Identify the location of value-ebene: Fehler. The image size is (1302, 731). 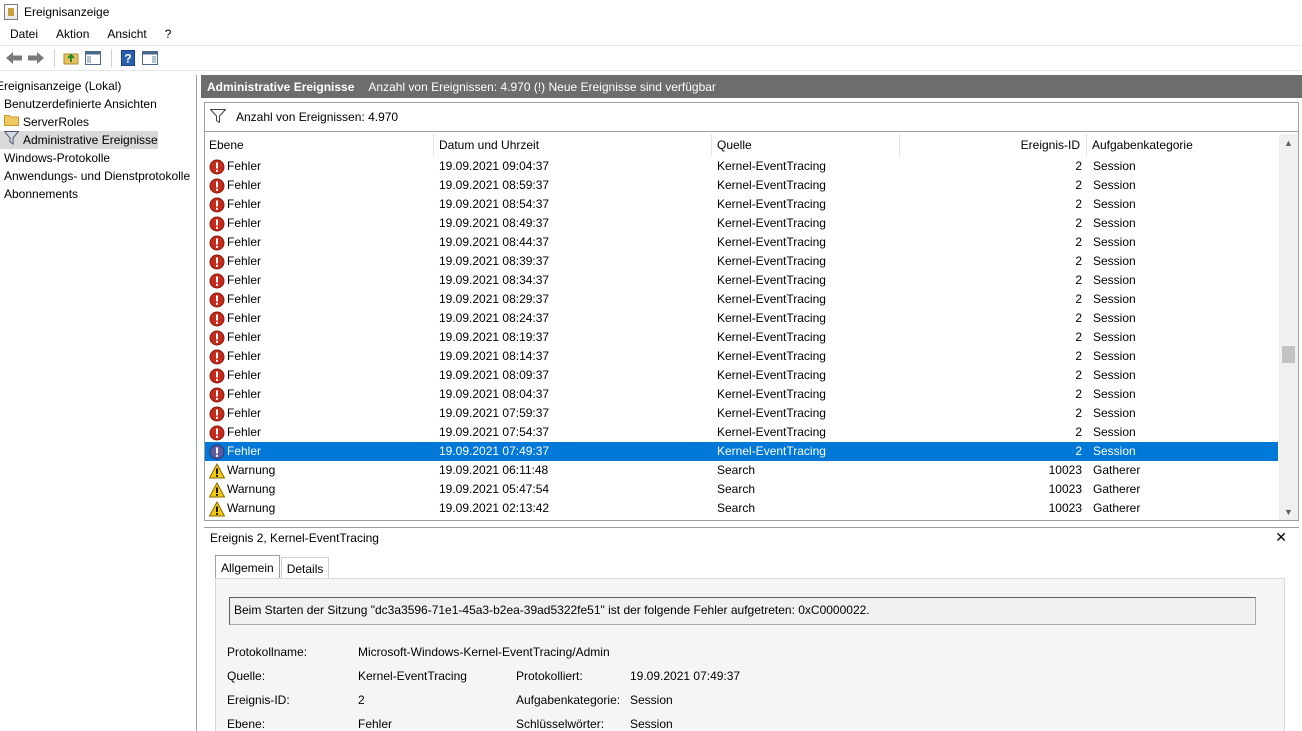
(375, 724).